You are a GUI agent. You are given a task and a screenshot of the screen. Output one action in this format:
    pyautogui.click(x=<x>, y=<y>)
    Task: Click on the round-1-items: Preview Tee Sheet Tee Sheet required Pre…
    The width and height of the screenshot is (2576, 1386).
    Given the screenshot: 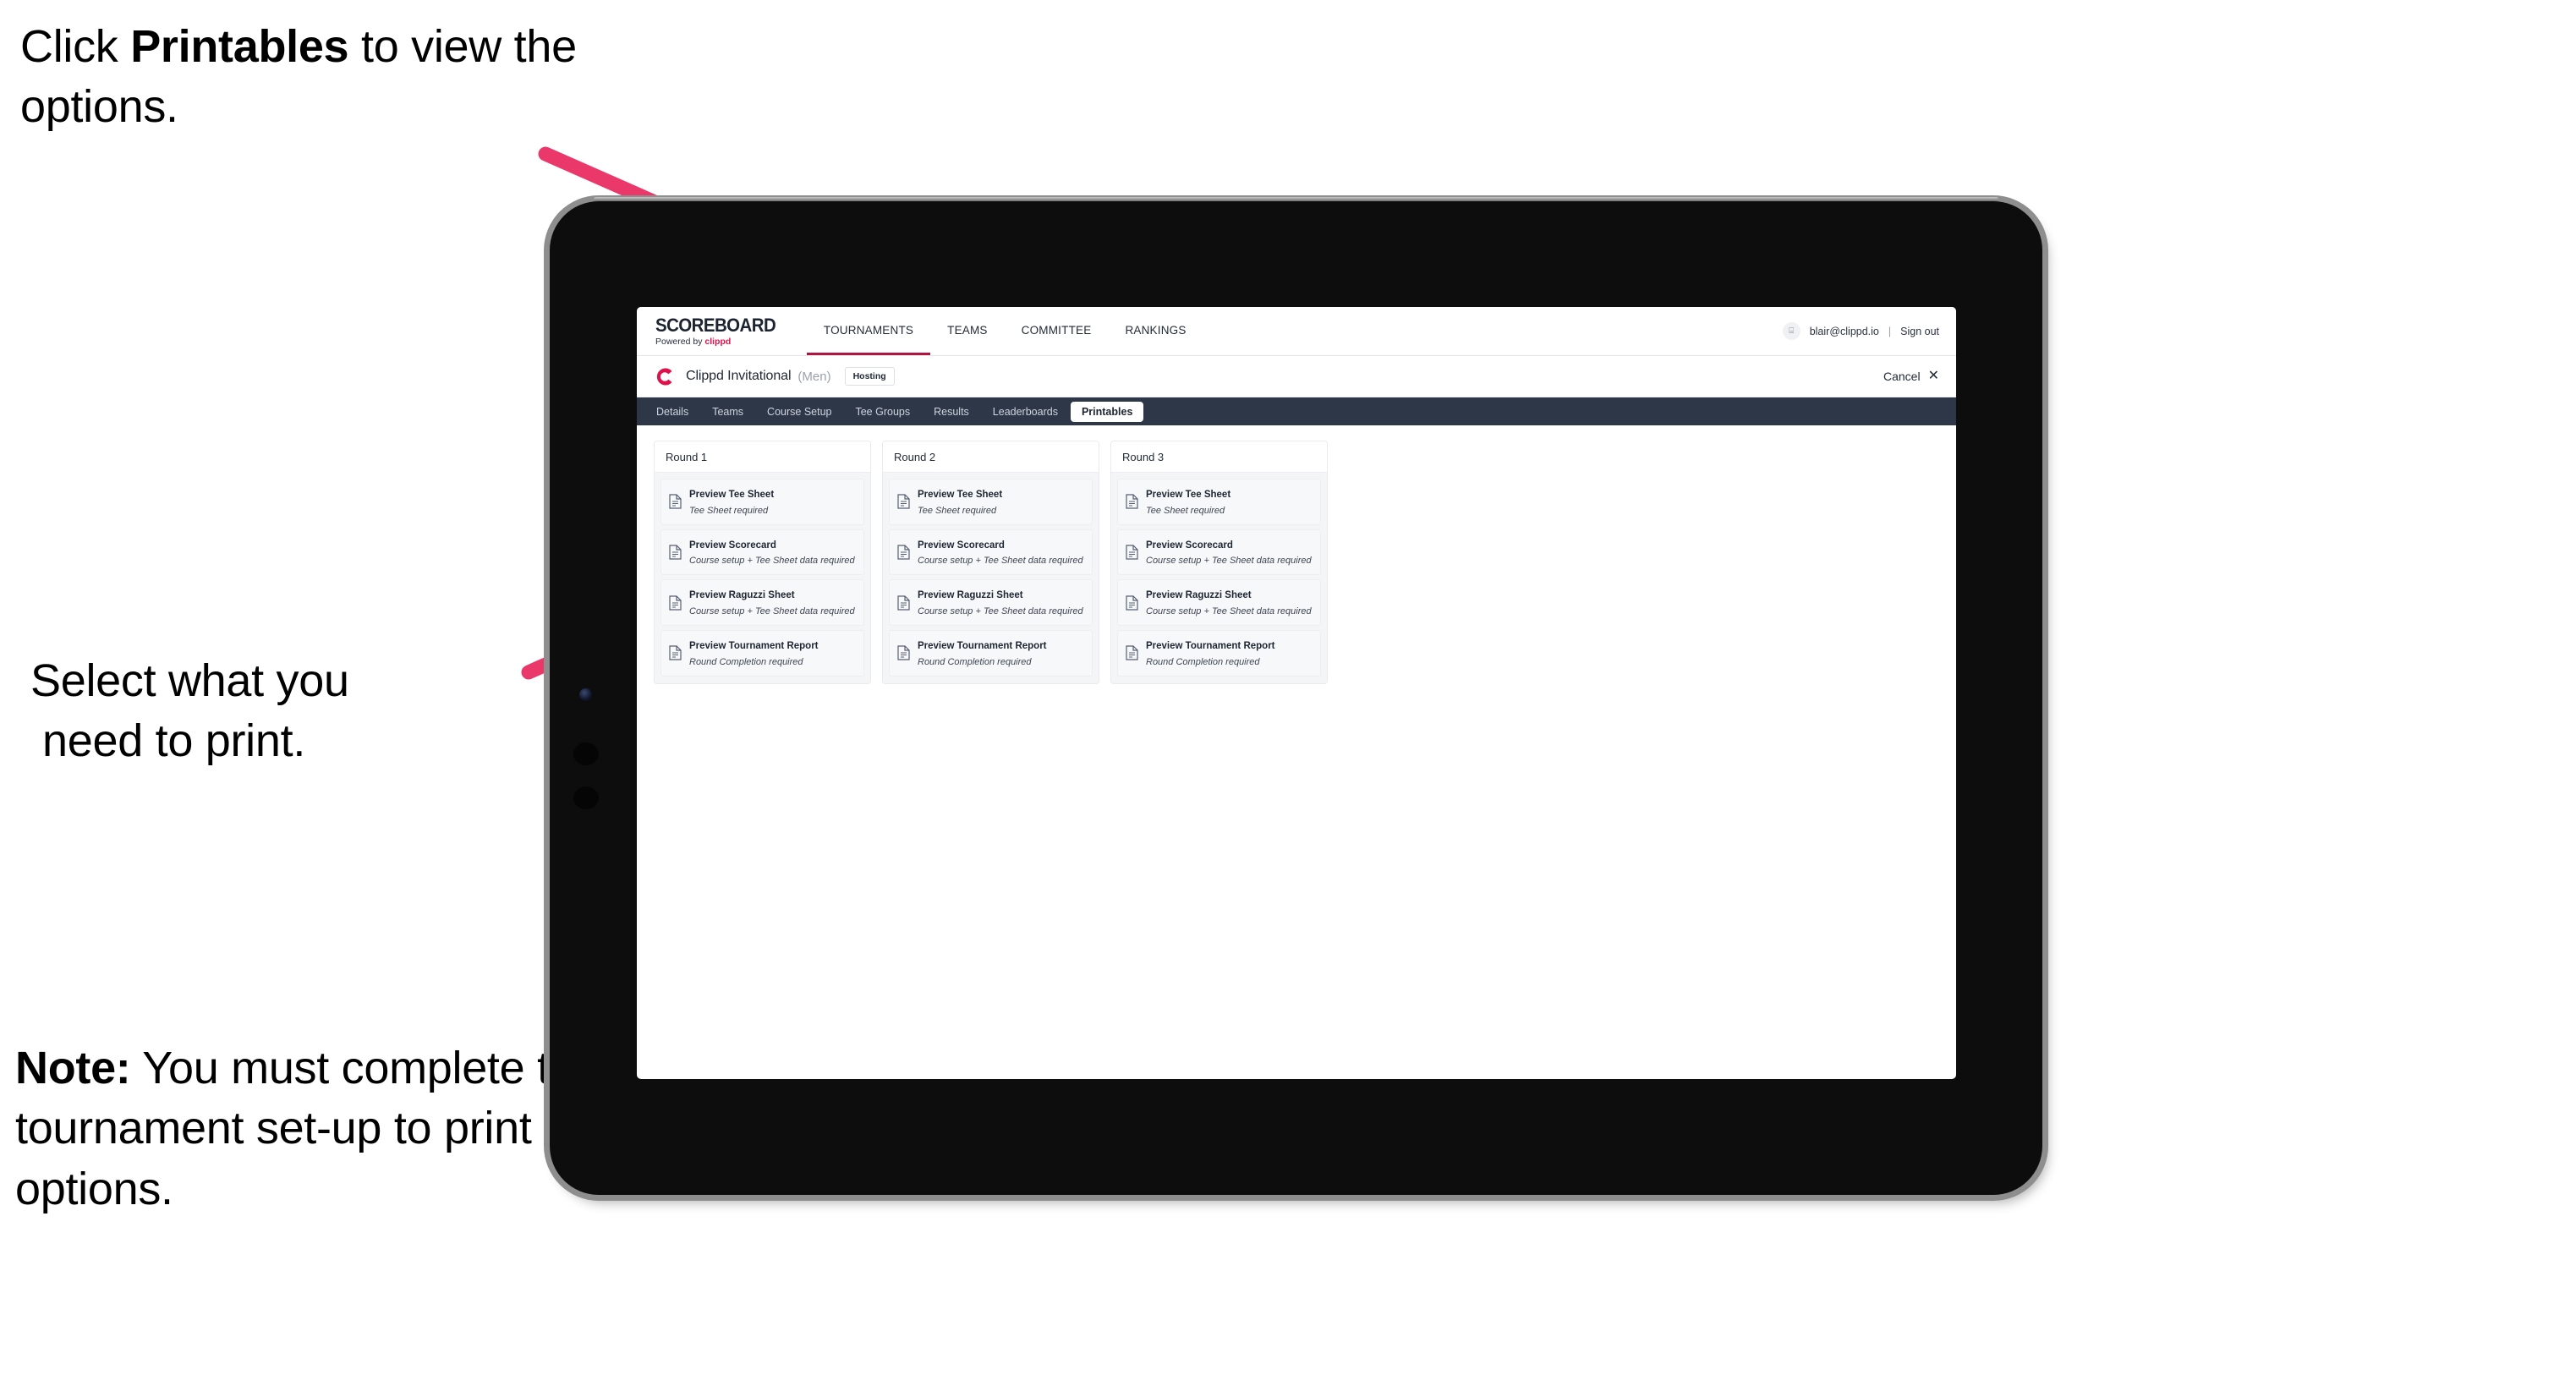 What is the action you would take?
    pyautogui.click(x=762, y=578)
    